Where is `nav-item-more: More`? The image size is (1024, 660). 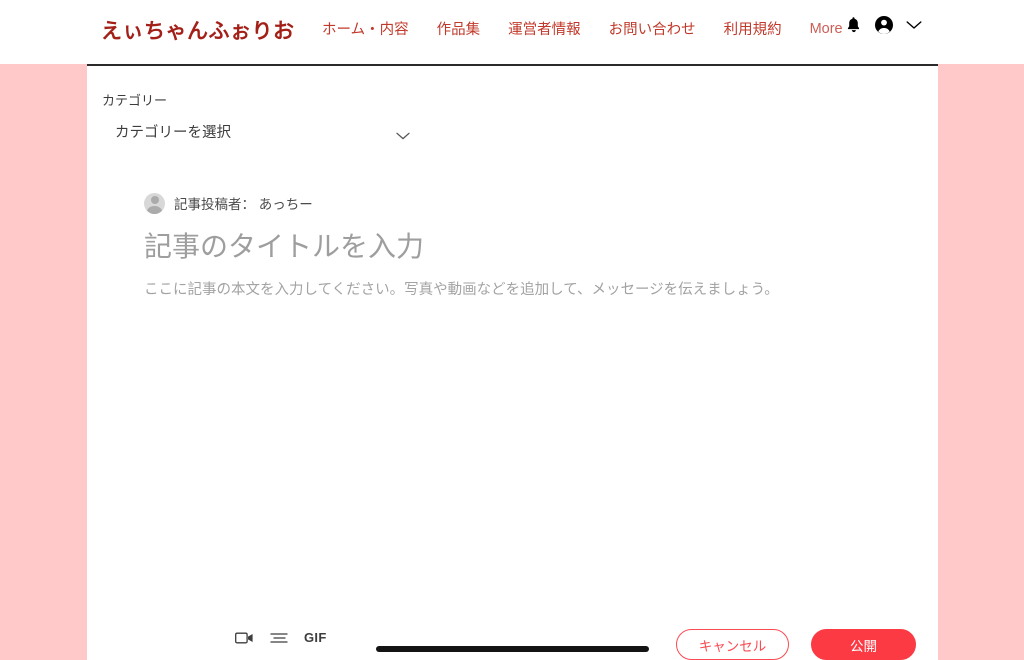
nav-item-more: More is located at coordinates (826, 29).